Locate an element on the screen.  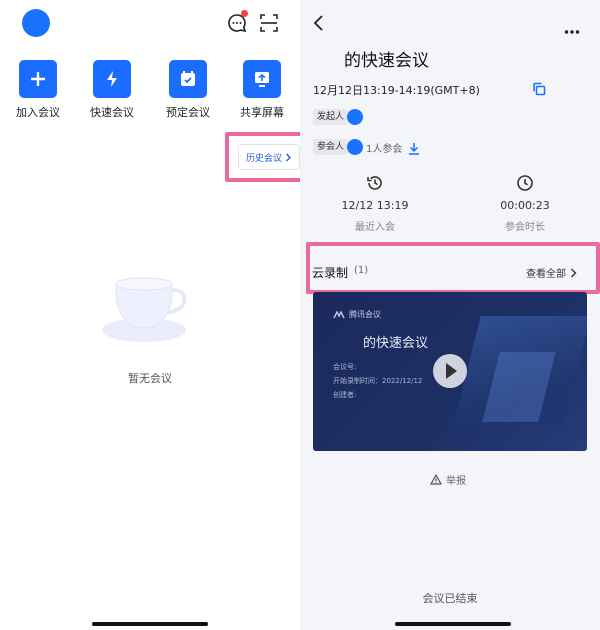
quick-meeting-button: 快速会议 is located at coordinates (112, 90).